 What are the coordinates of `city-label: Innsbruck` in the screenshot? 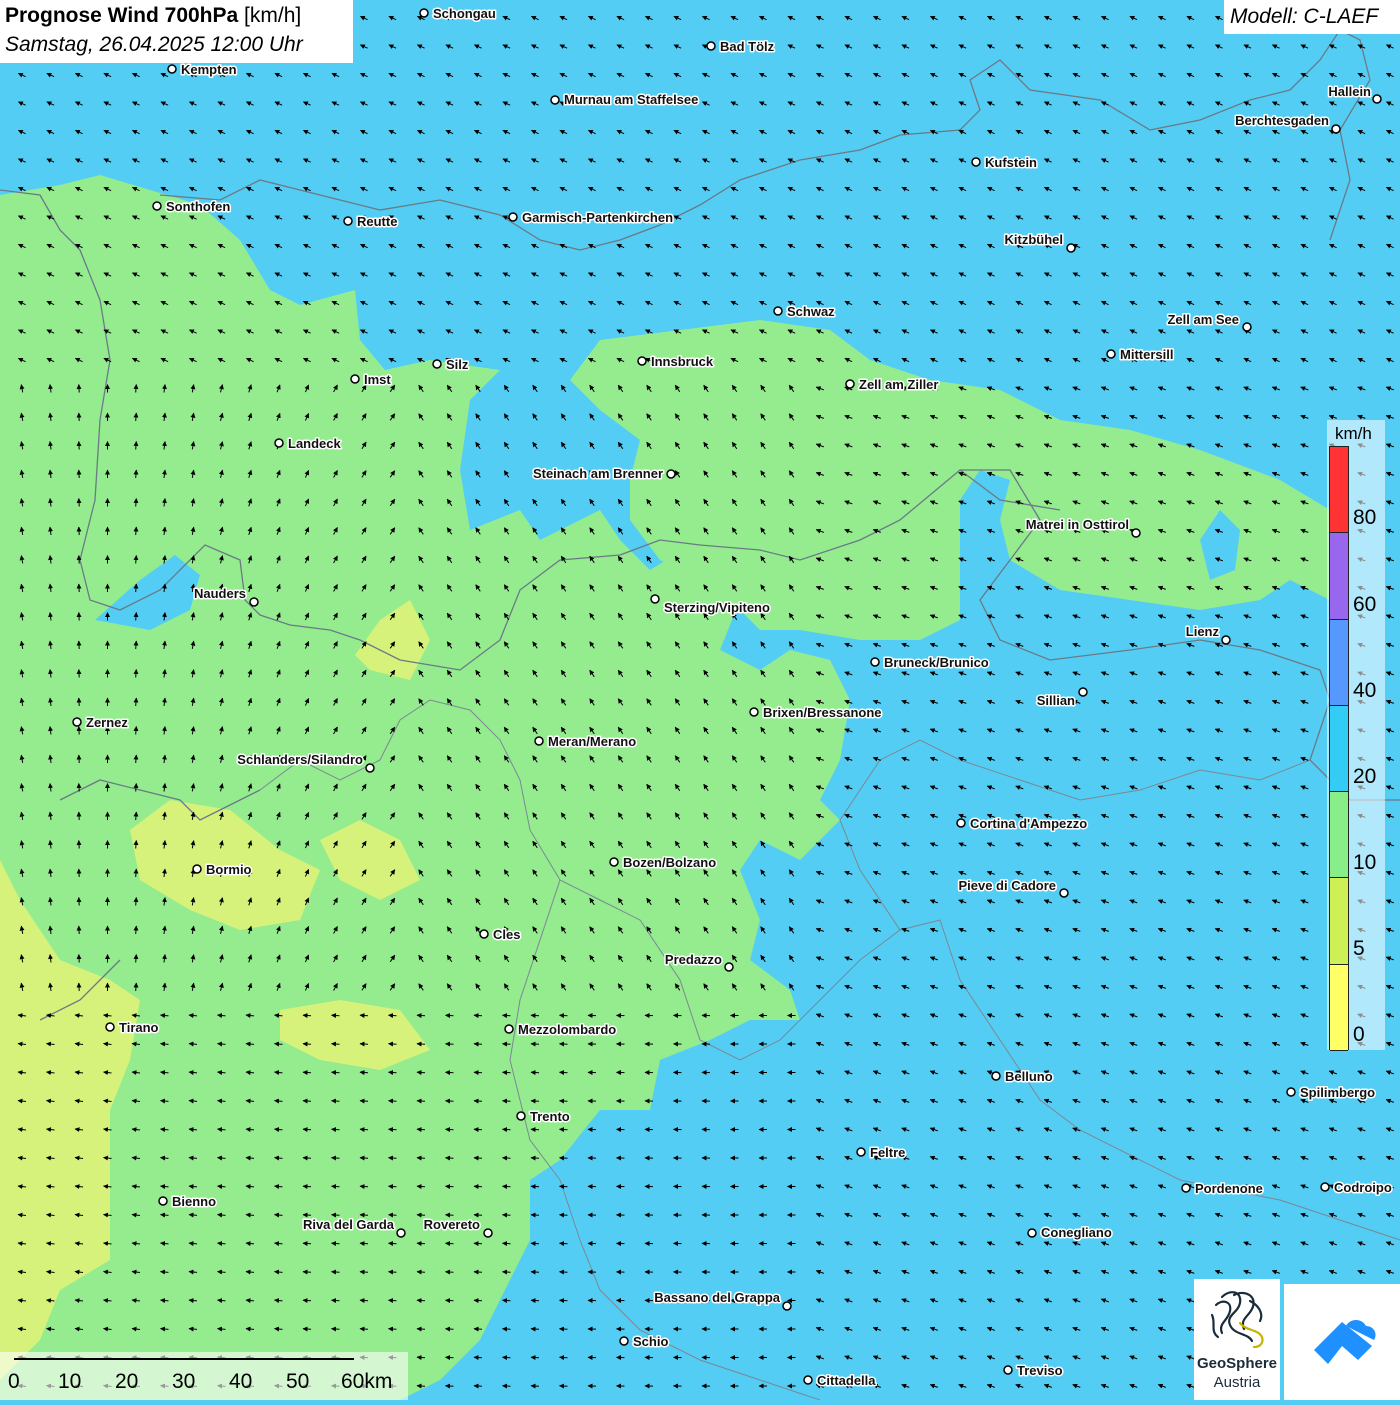 It's located at (682, 361).